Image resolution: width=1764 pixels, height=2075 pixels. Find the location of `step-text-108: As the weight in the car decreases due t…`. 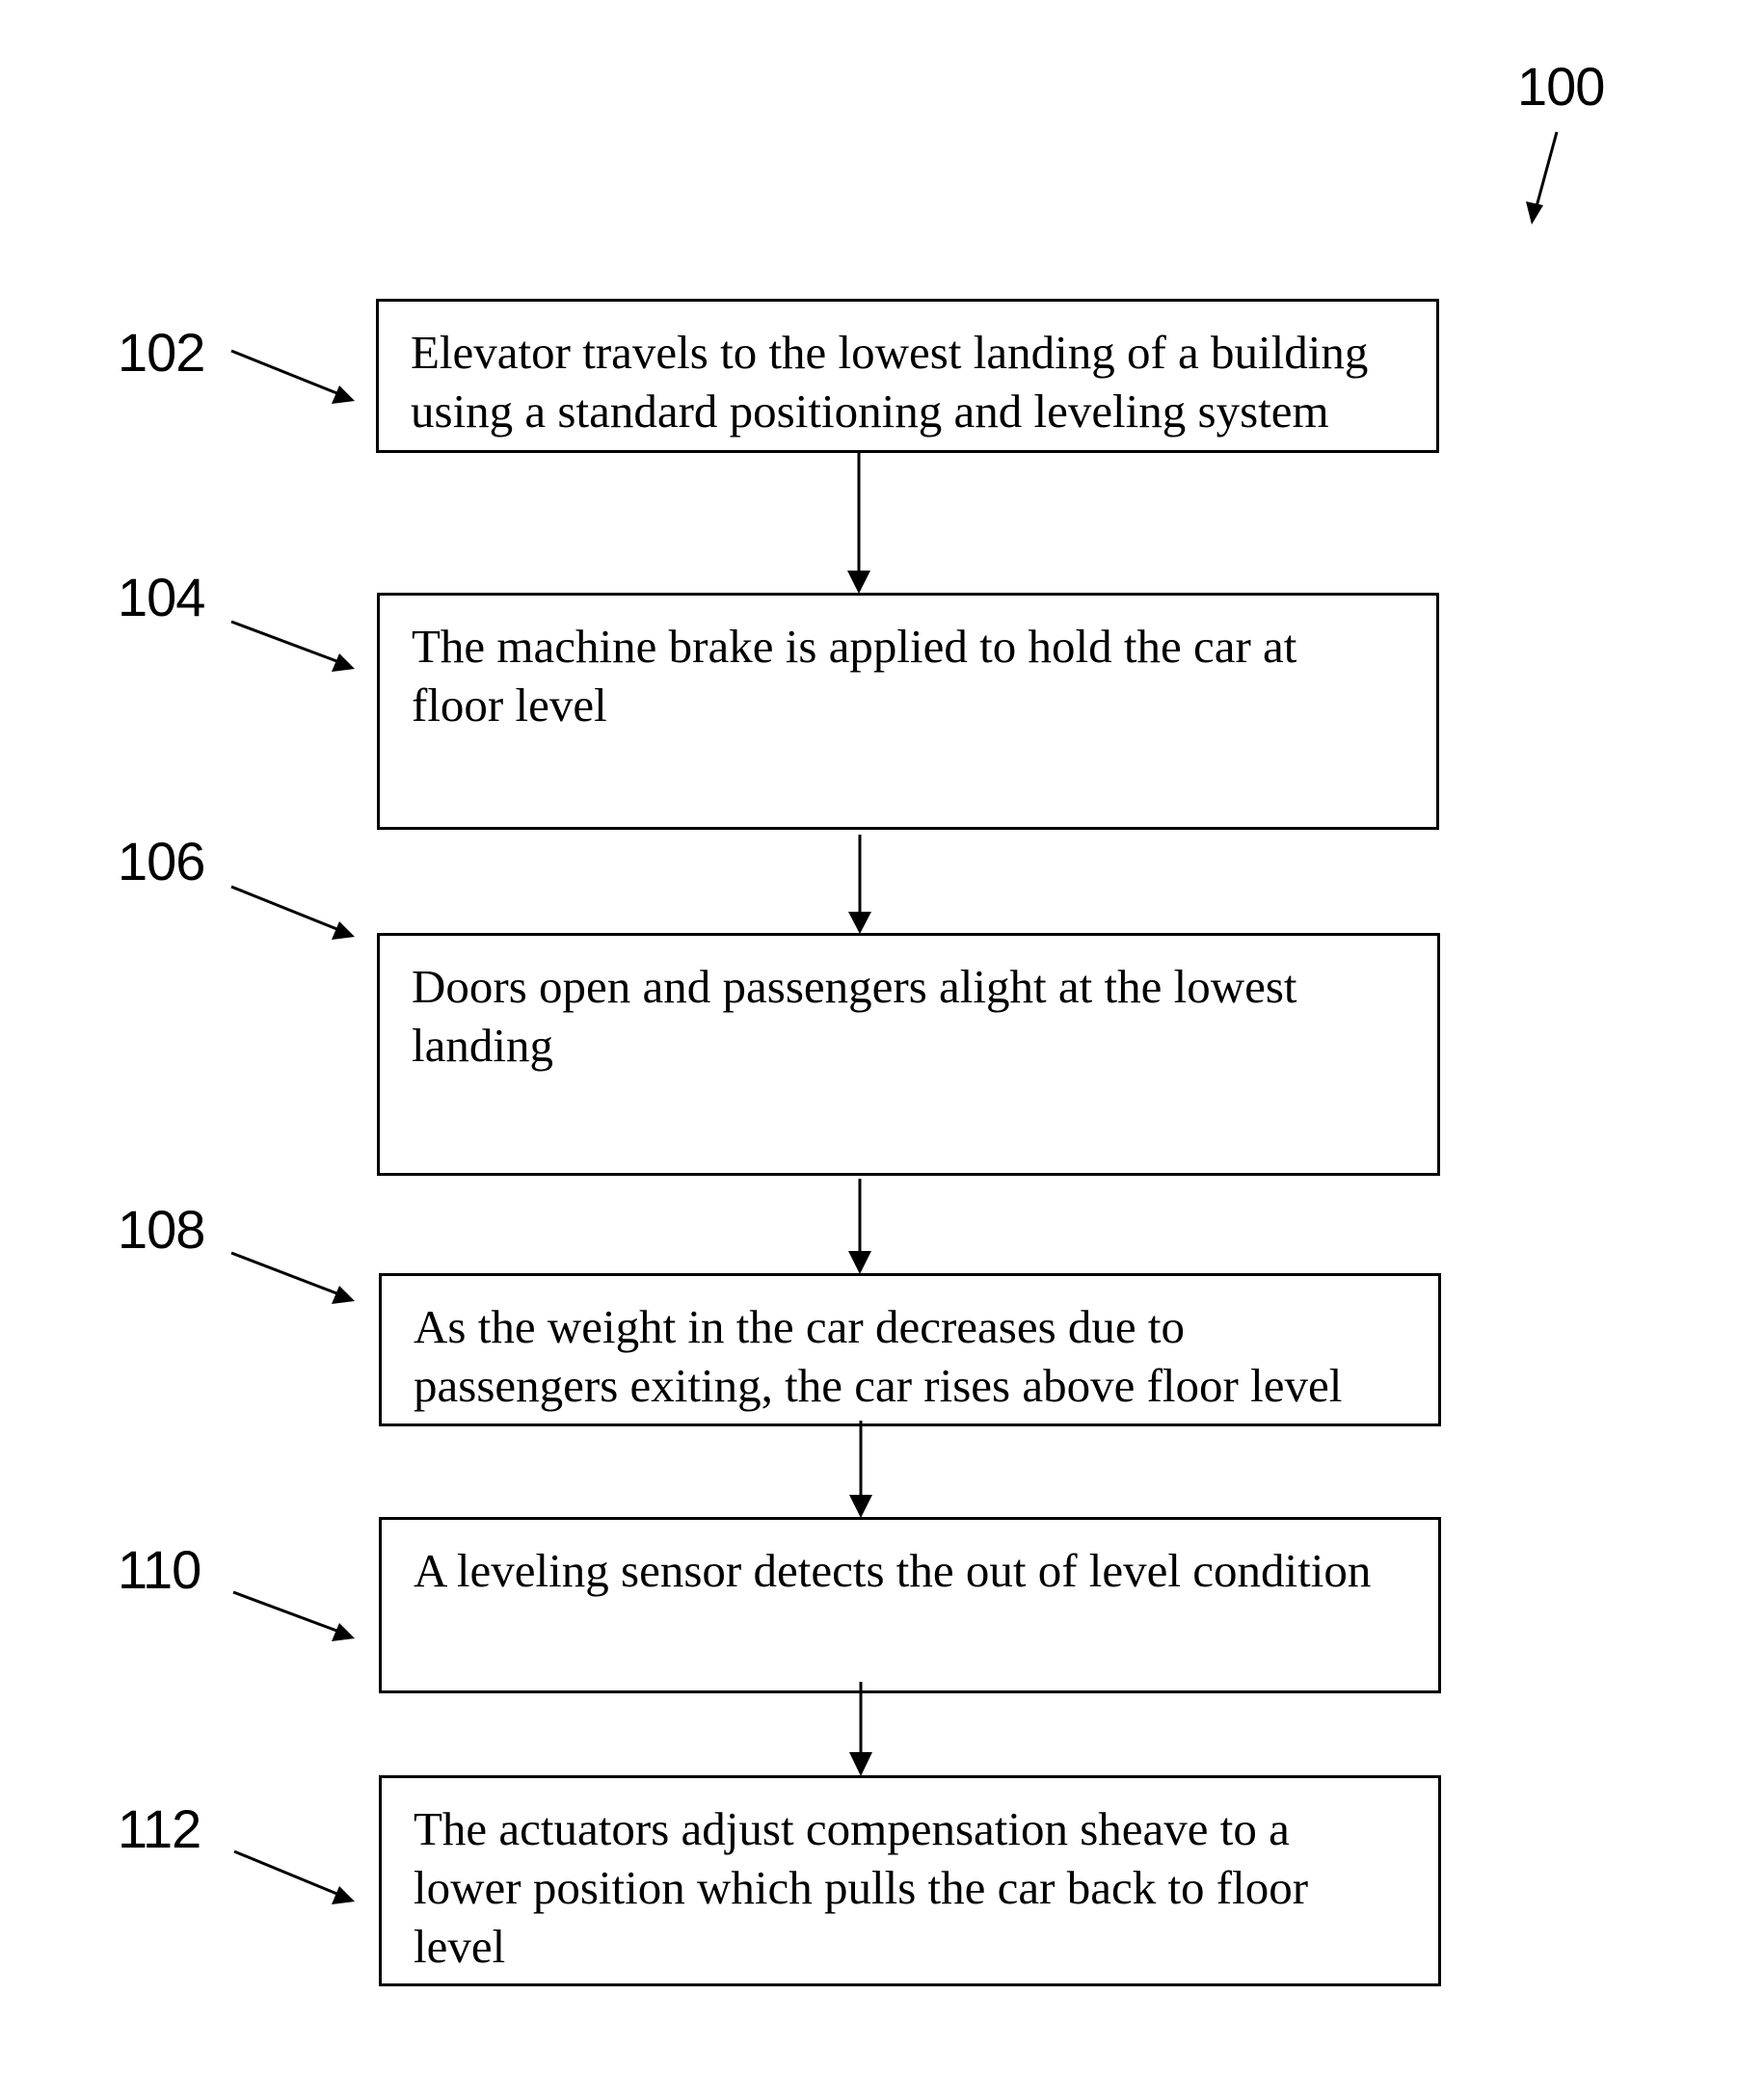

step-text-108: As the weight in the car decreases due t… is located at coordinates (878, 1356).